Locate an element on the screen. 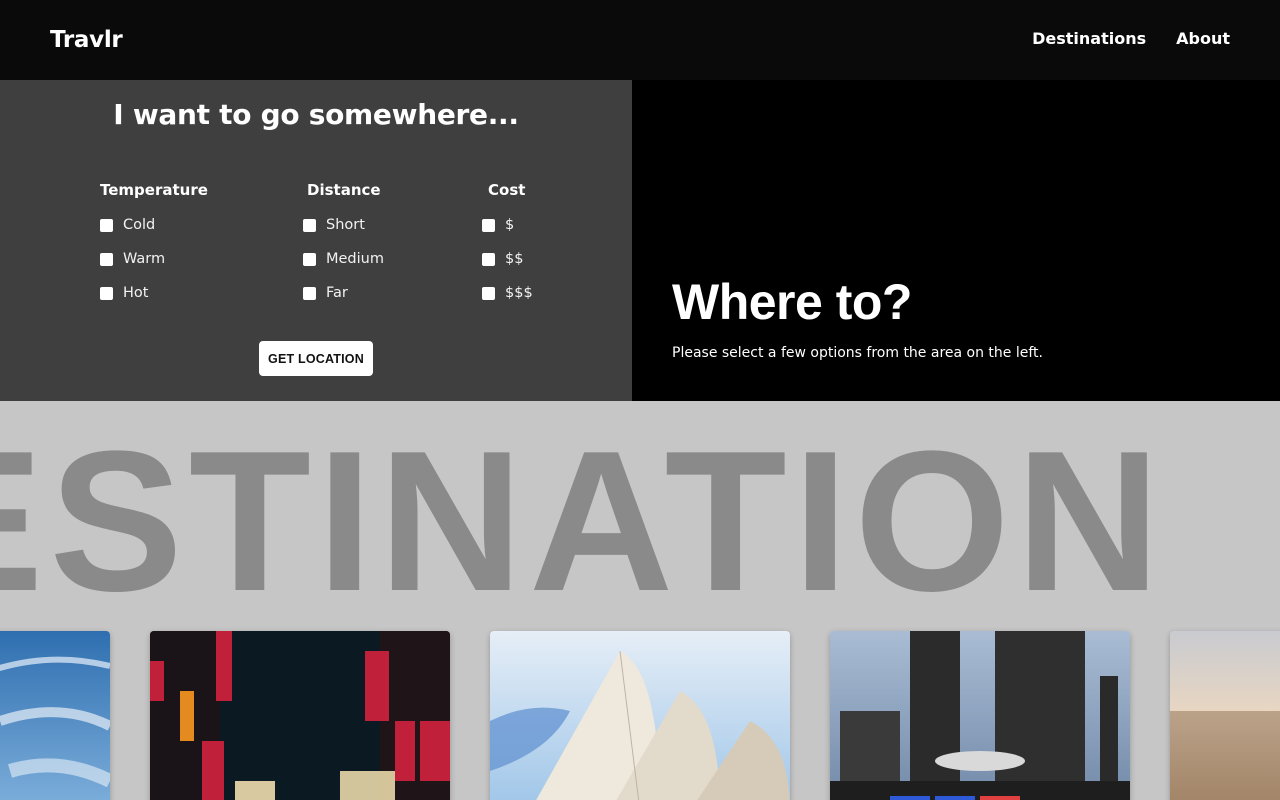 The width and height of the screenshot is (1280, 800). warm-checkbox is located at coordinates (106, 259).